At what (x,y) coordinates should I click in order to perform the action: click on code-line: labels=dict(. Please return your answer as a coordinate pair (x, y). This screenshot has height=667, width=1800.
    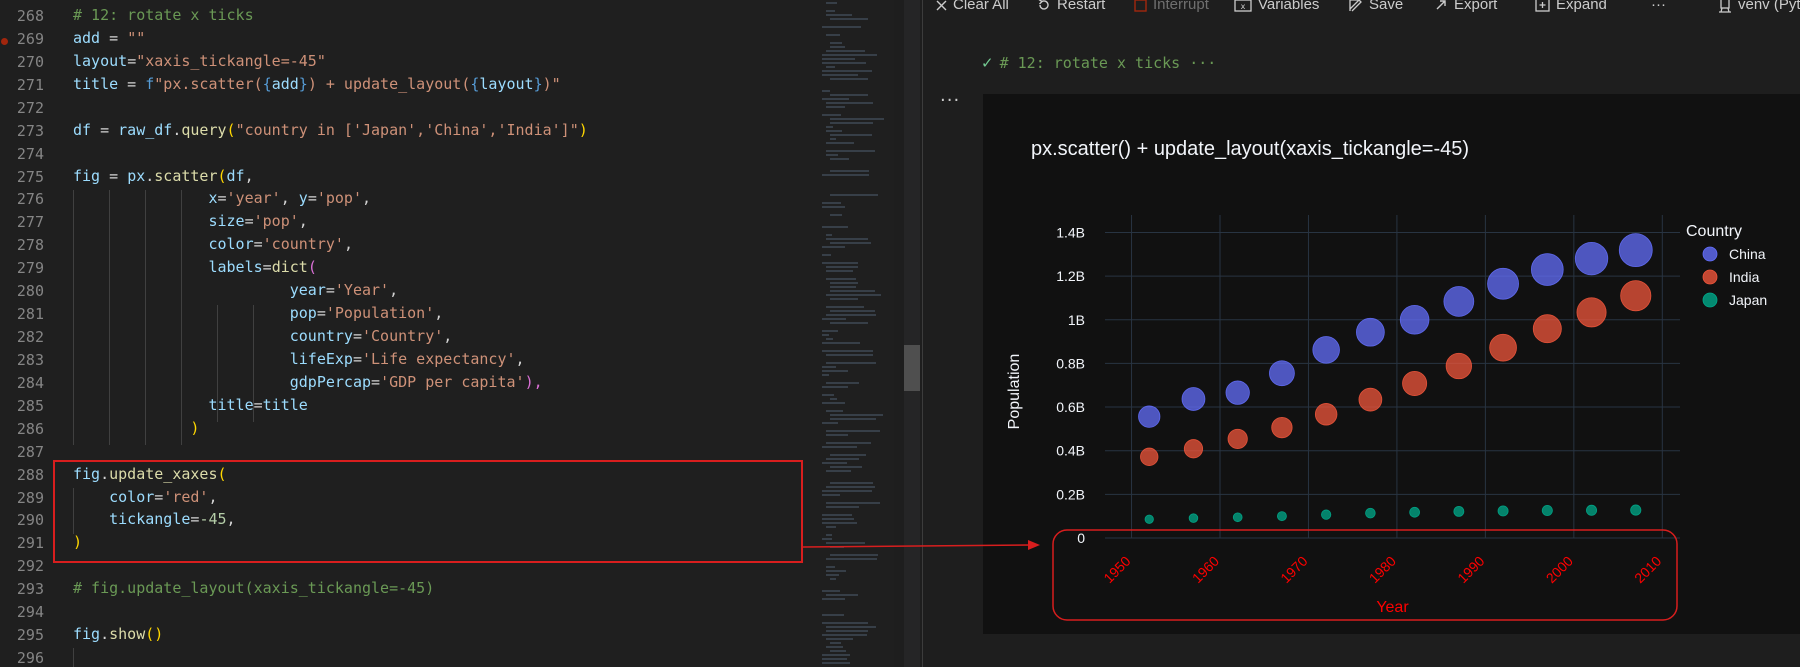
    Looking at the image, I should click on (194, 267).